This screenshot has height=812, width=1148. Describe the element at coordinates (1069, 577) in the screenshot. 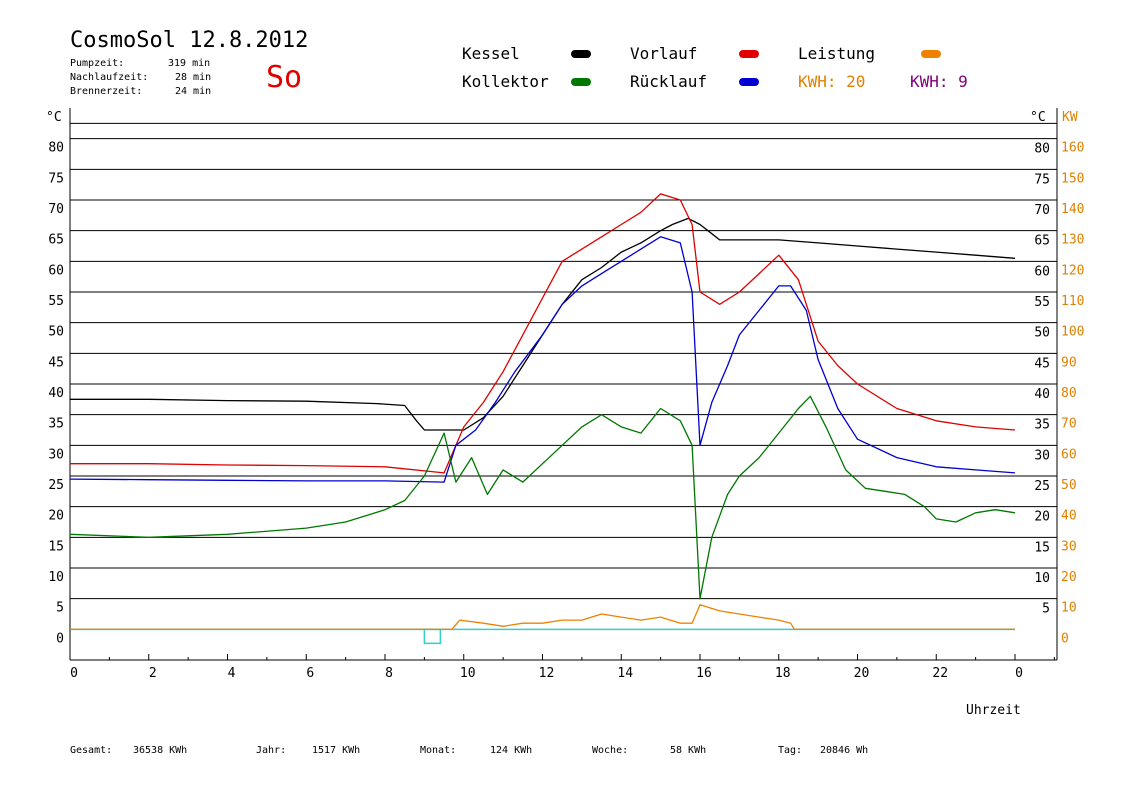

I see `y-kw-label-20: 20` at that location.